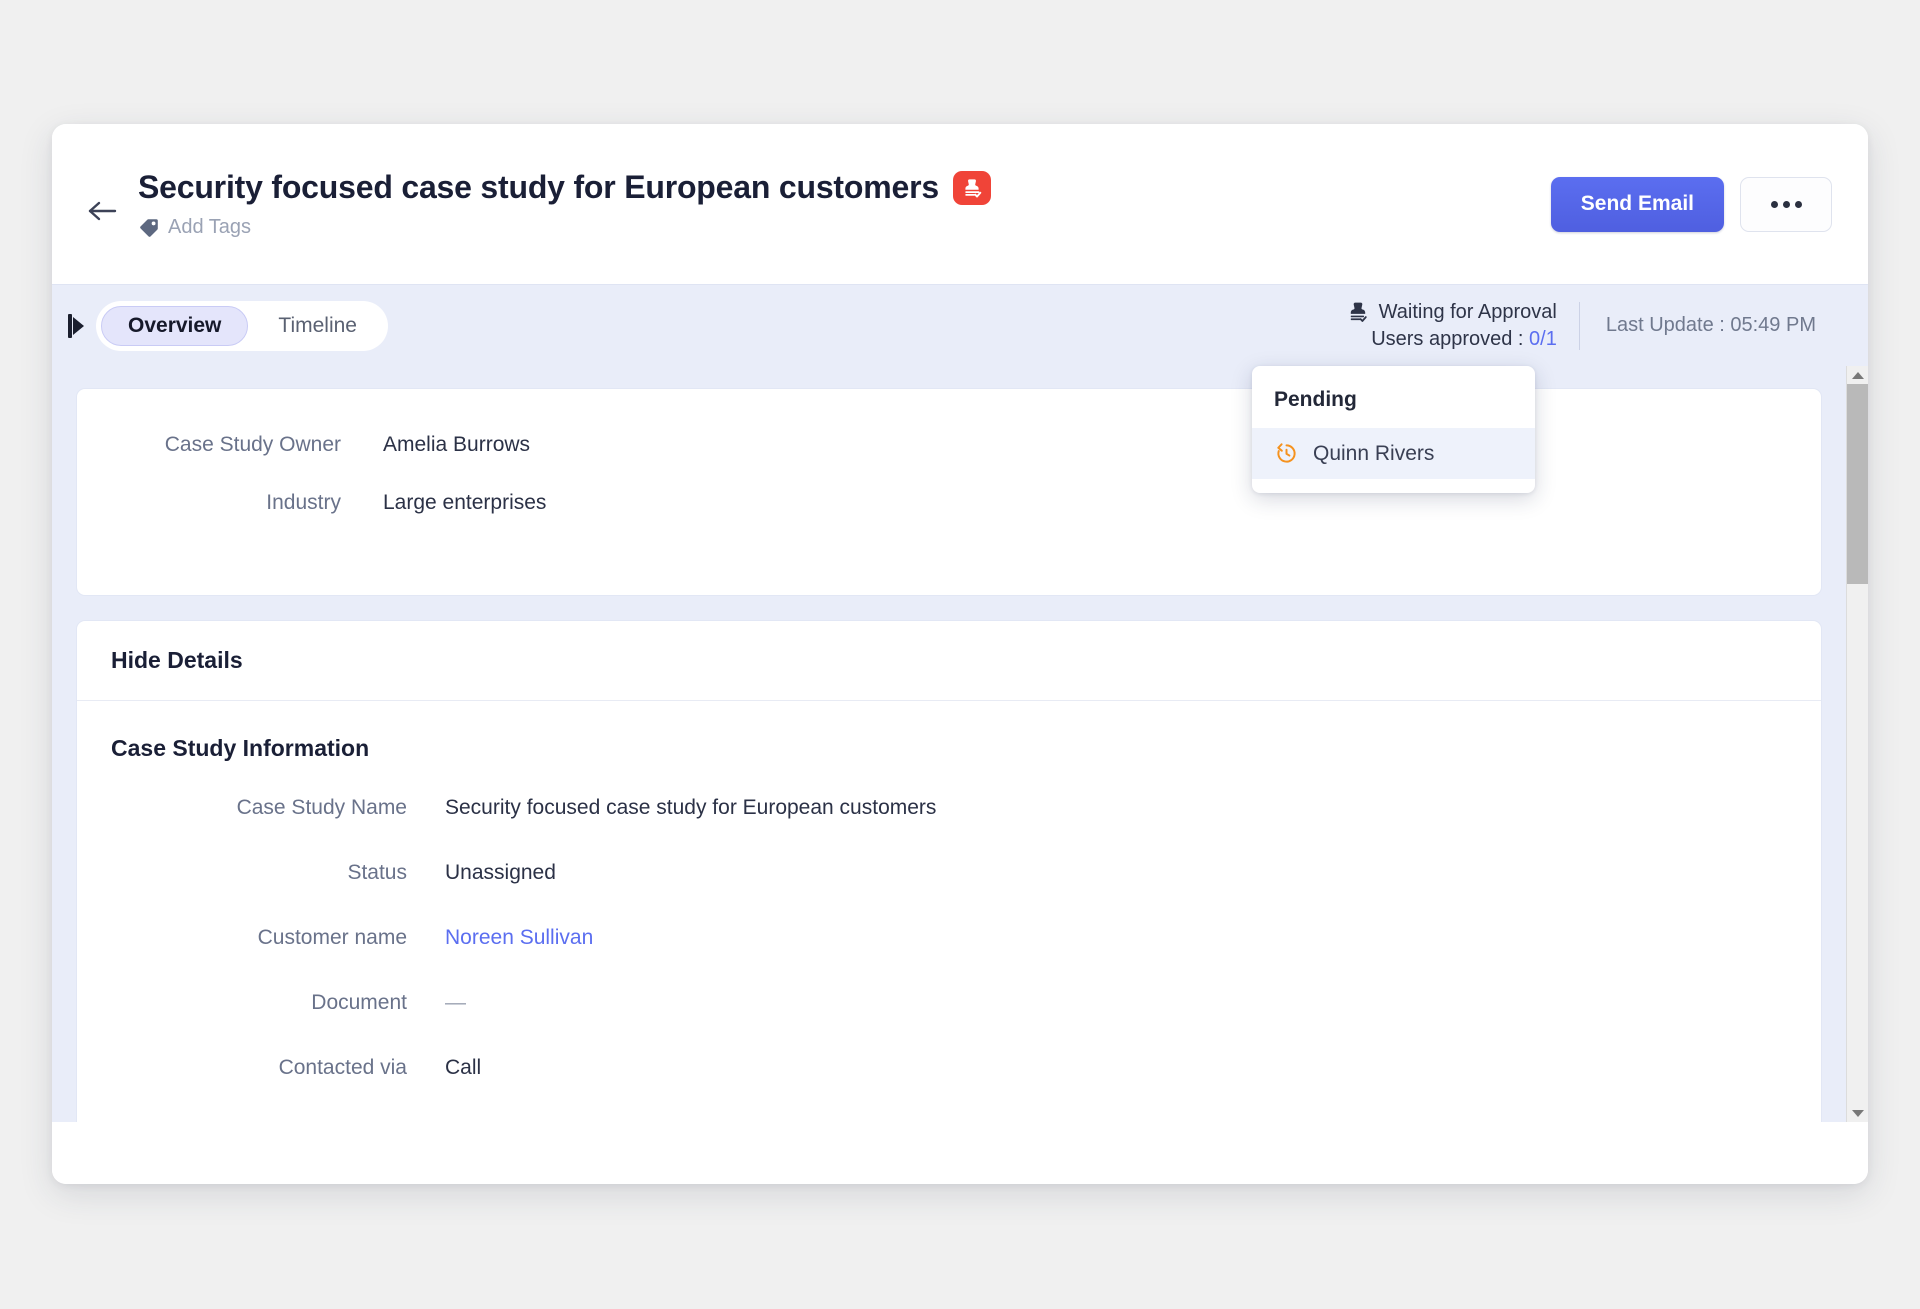 The image size is (1920, 1309). Describe the element at coordinates (252, 444) in the screenshot. I see `summary-row-label: Case Study Owner` at that location.